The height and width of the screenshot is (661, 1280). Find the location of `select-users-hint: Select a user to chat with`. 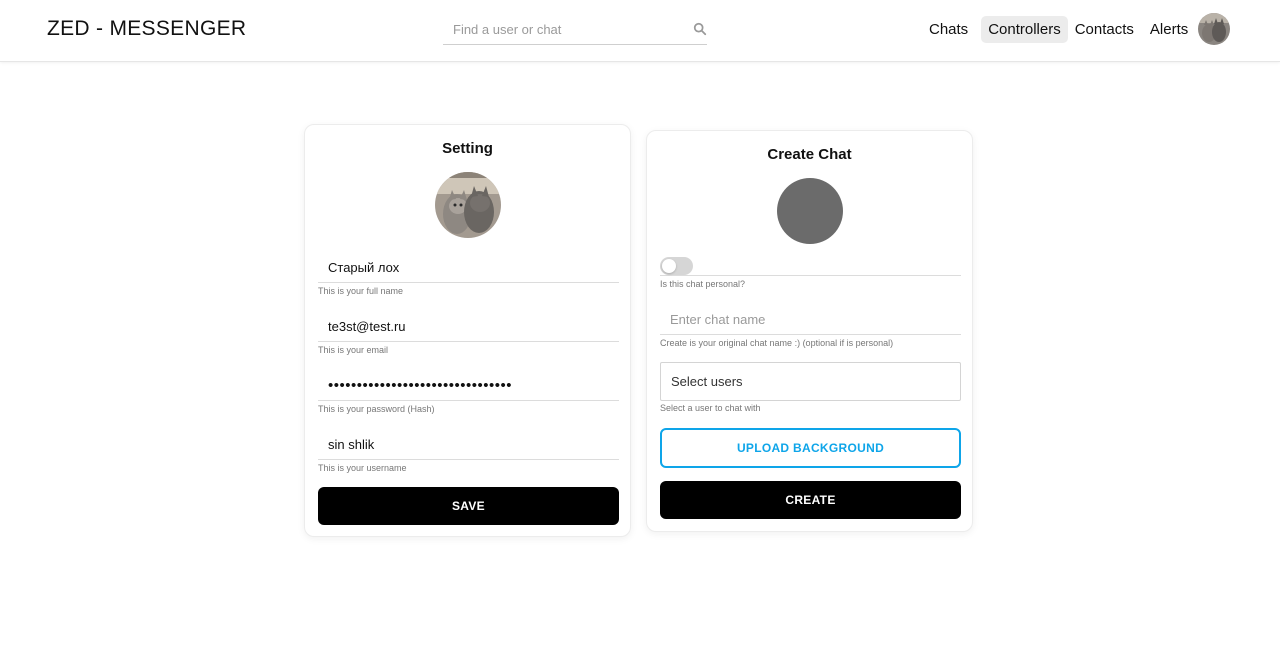

select-users-hint: Select a user to chat with is located at coordinates (710, 408).